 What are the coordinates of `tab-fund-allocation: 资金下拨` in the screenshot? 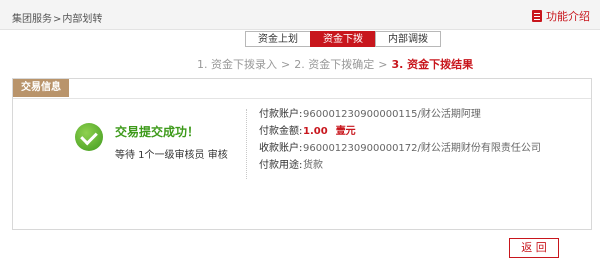 It's located at (343, 39).